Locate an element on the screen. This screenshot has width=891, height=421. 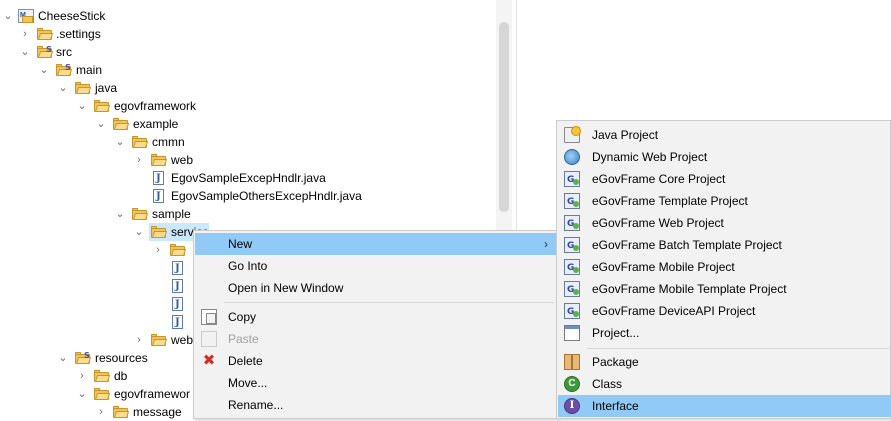
paste-icon is located at coordinates (209, 339).